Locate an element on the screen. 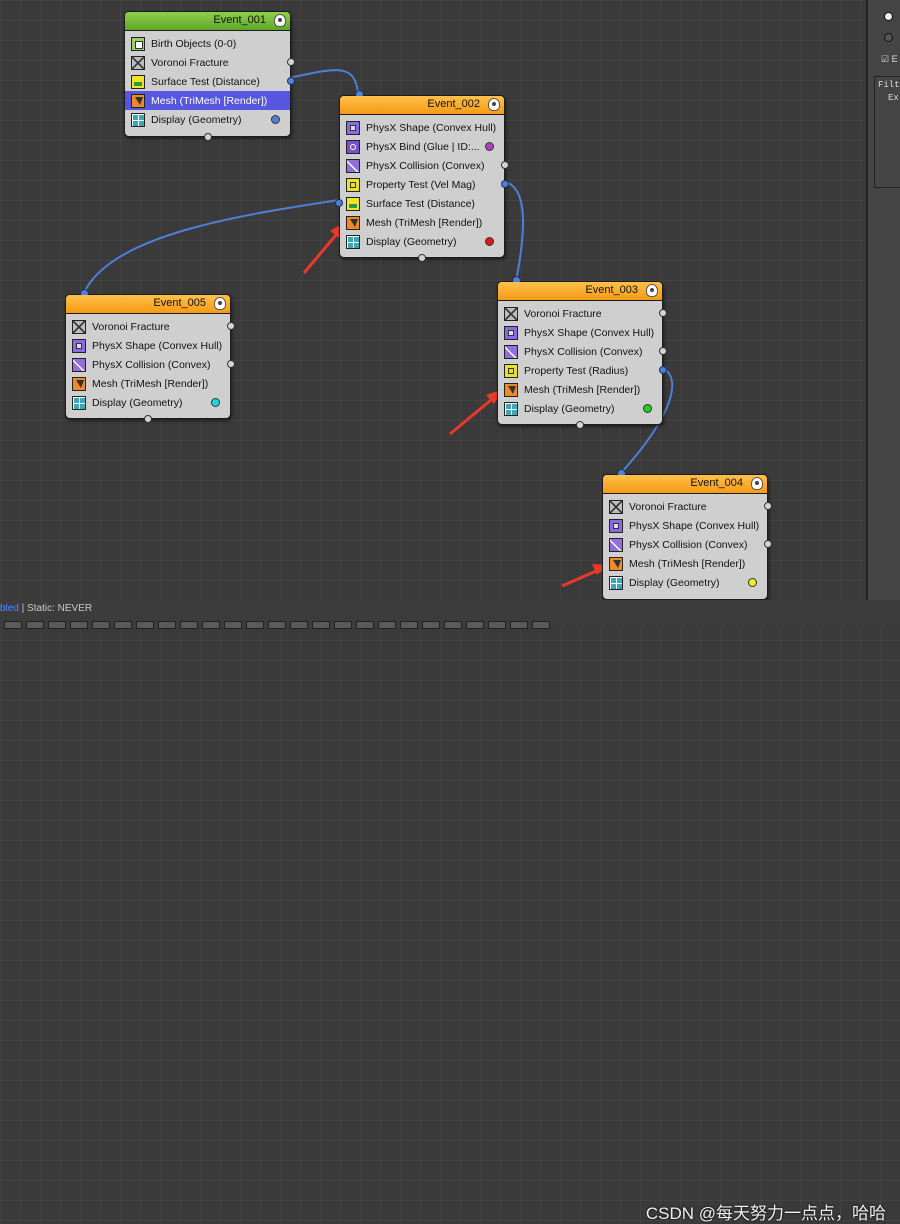  node-header: Event_005 is located at coordinates (148, 304).